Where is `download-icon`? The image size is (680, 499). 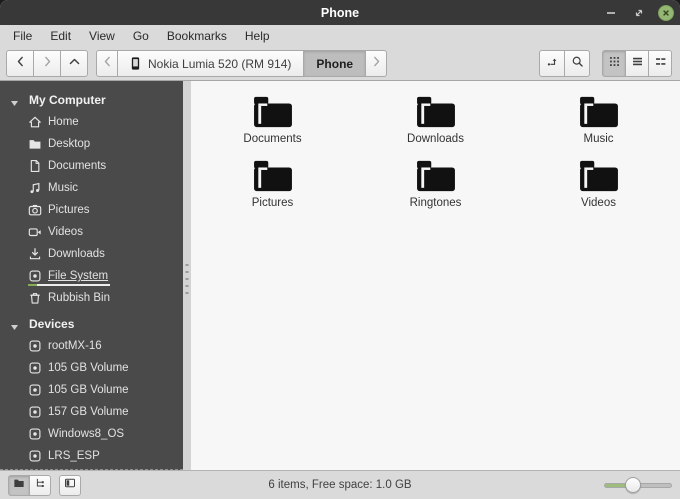
download-icon is located at coordinates (35, 254).